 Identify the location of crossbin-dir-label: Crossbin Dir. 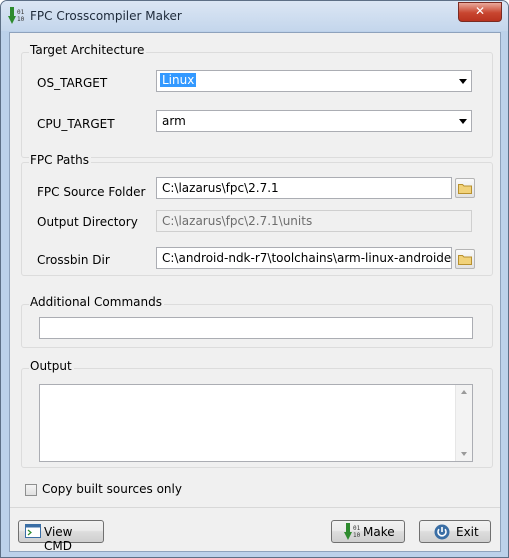
(73, 260).